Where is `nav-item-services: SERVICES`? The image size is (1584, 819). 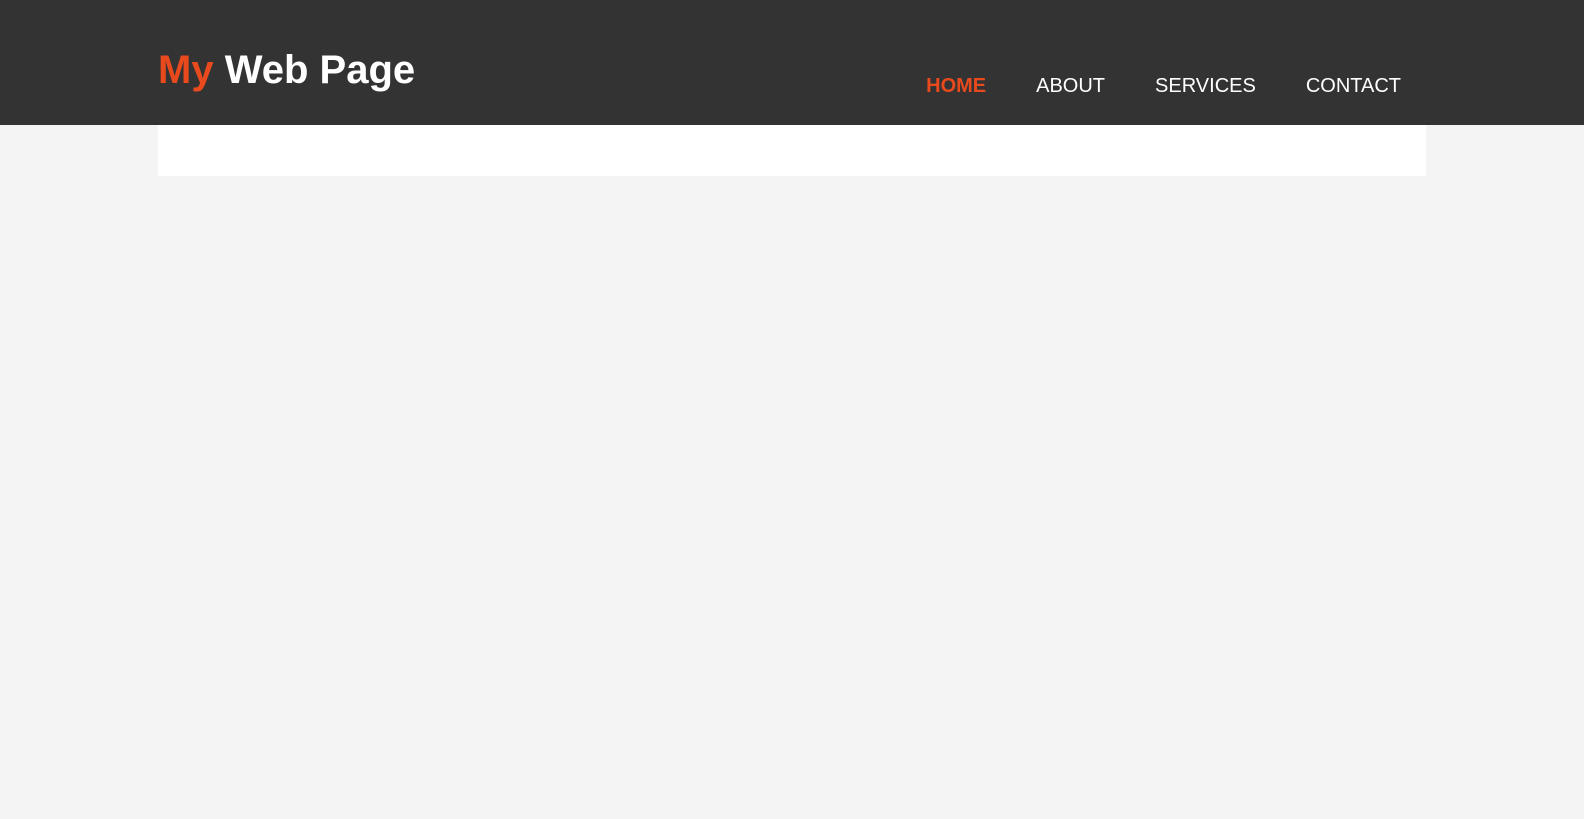
nav-item-services: SERVICES is located at coordinates (1205, 86).